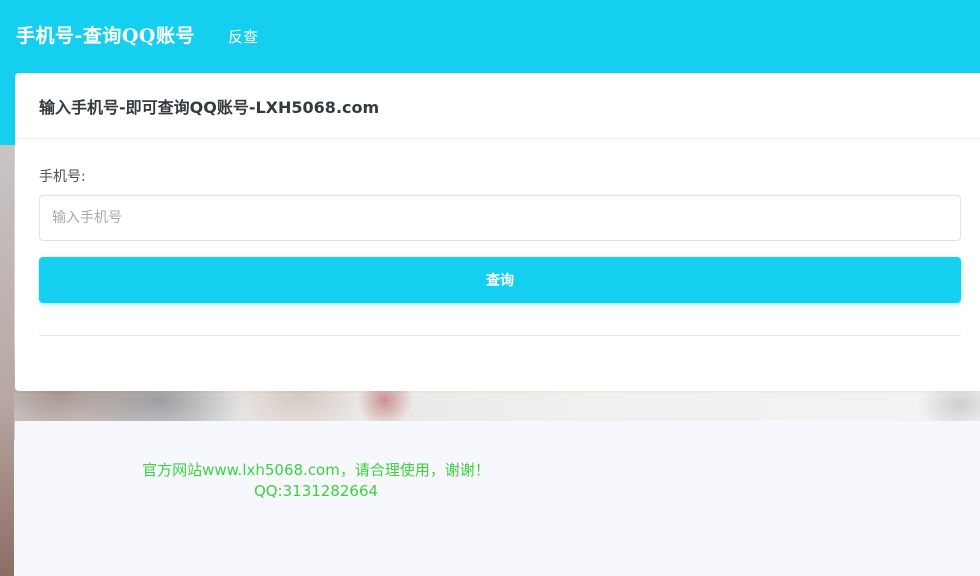  Describe the element at coordinates (62, 177) in the screenshot. I see `phone-label: 手机号:` at that location.